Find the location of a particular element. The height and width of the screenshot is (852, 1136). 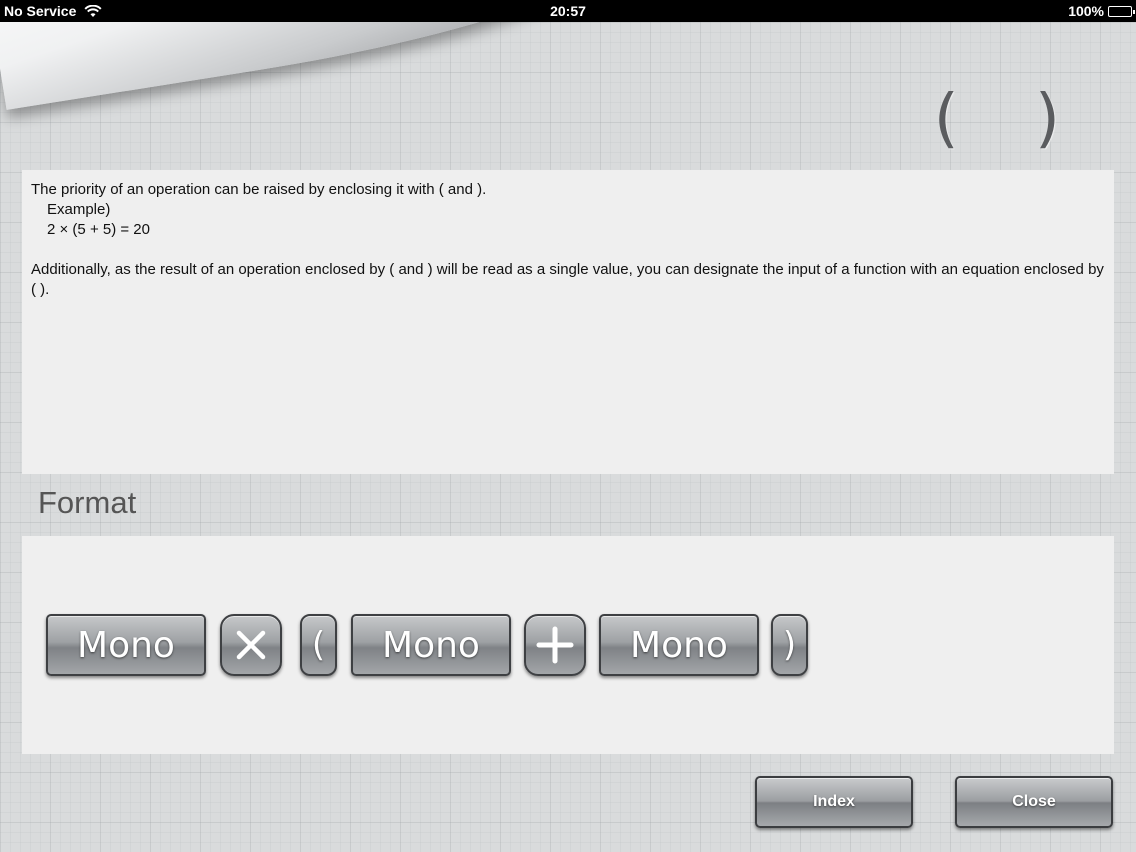

plus-icon is located at coordinates (555, 645).